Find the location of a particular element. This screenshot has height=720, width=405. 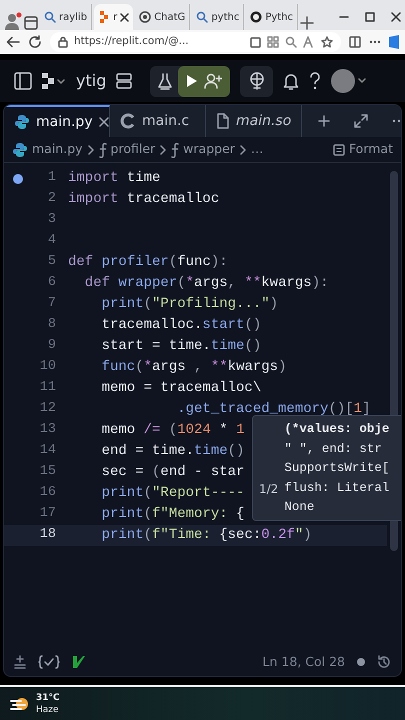

more-icon is located at coordinates (375, 42).